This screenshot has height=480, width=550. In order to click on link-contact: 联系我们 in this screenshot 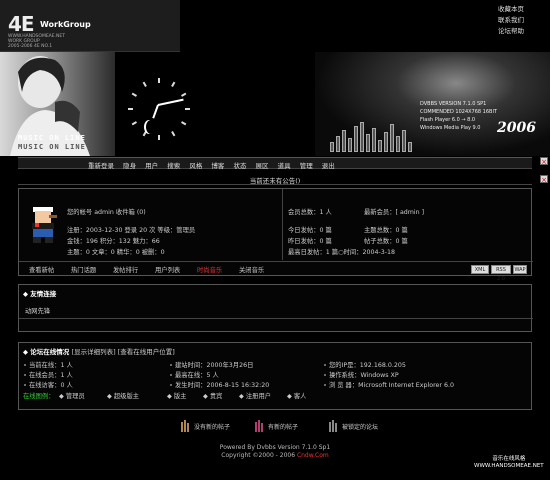, I will do `click(511, 20)`.